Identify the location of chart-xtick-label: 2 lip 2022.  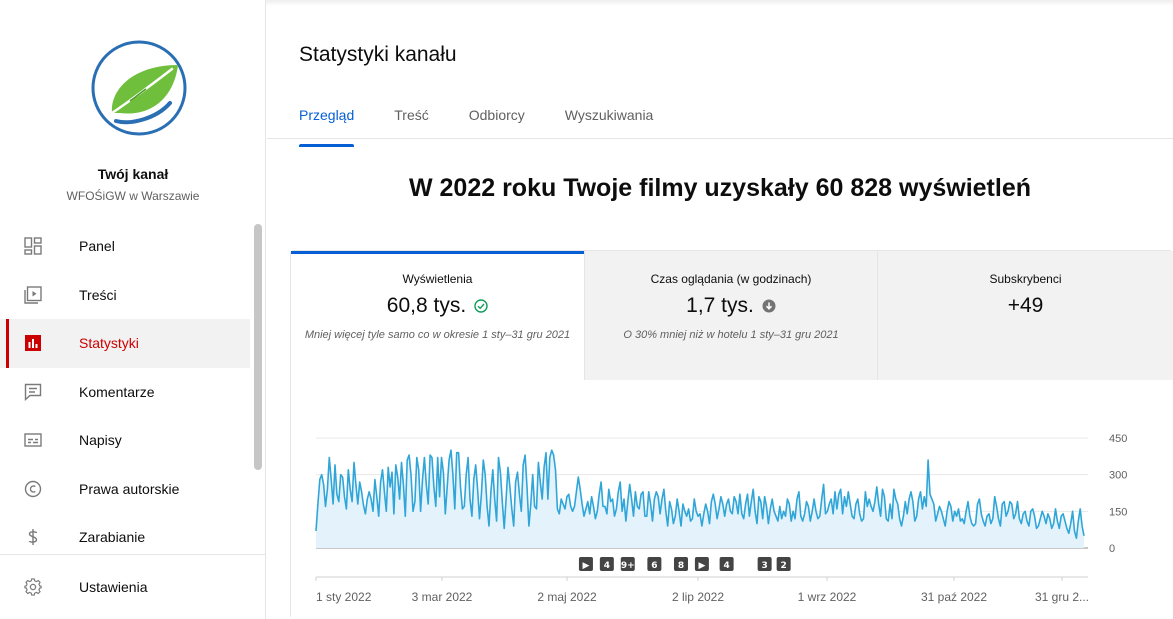
(698, 597).